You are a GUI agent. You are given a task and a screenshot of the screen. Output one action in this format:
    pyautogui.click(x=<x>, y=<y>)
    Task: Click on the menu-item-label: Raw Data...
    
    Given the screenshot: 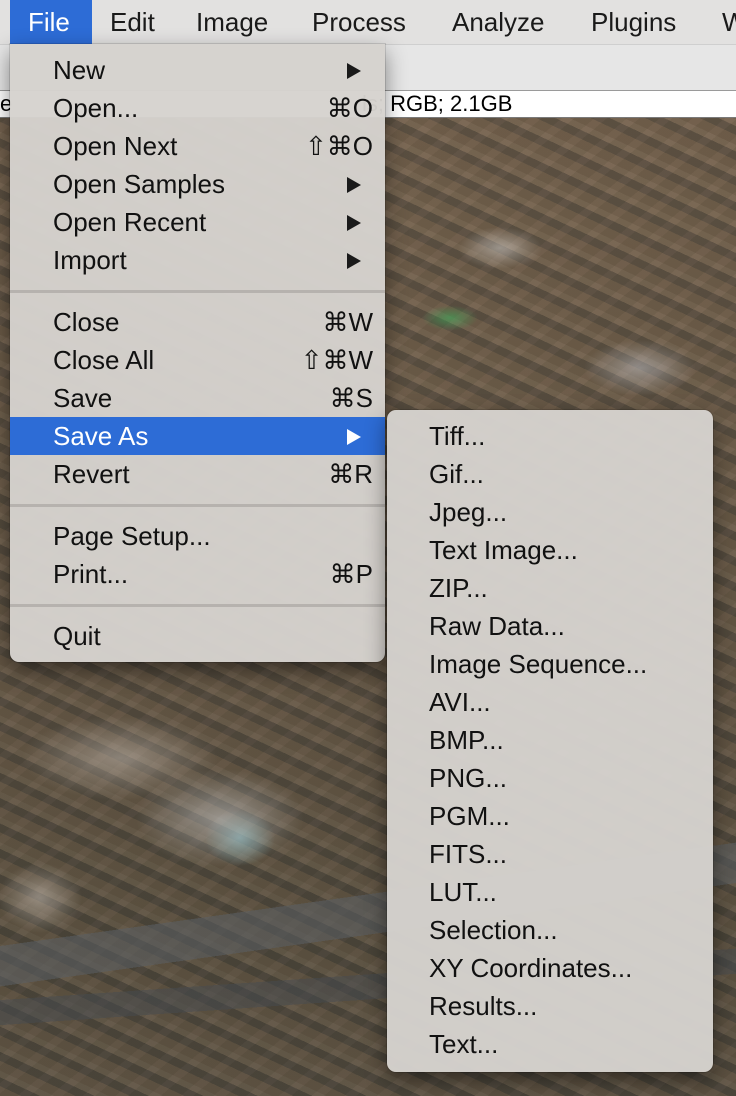 What is the action you would take?
    pyautogui.click(x=497, y=626)
    